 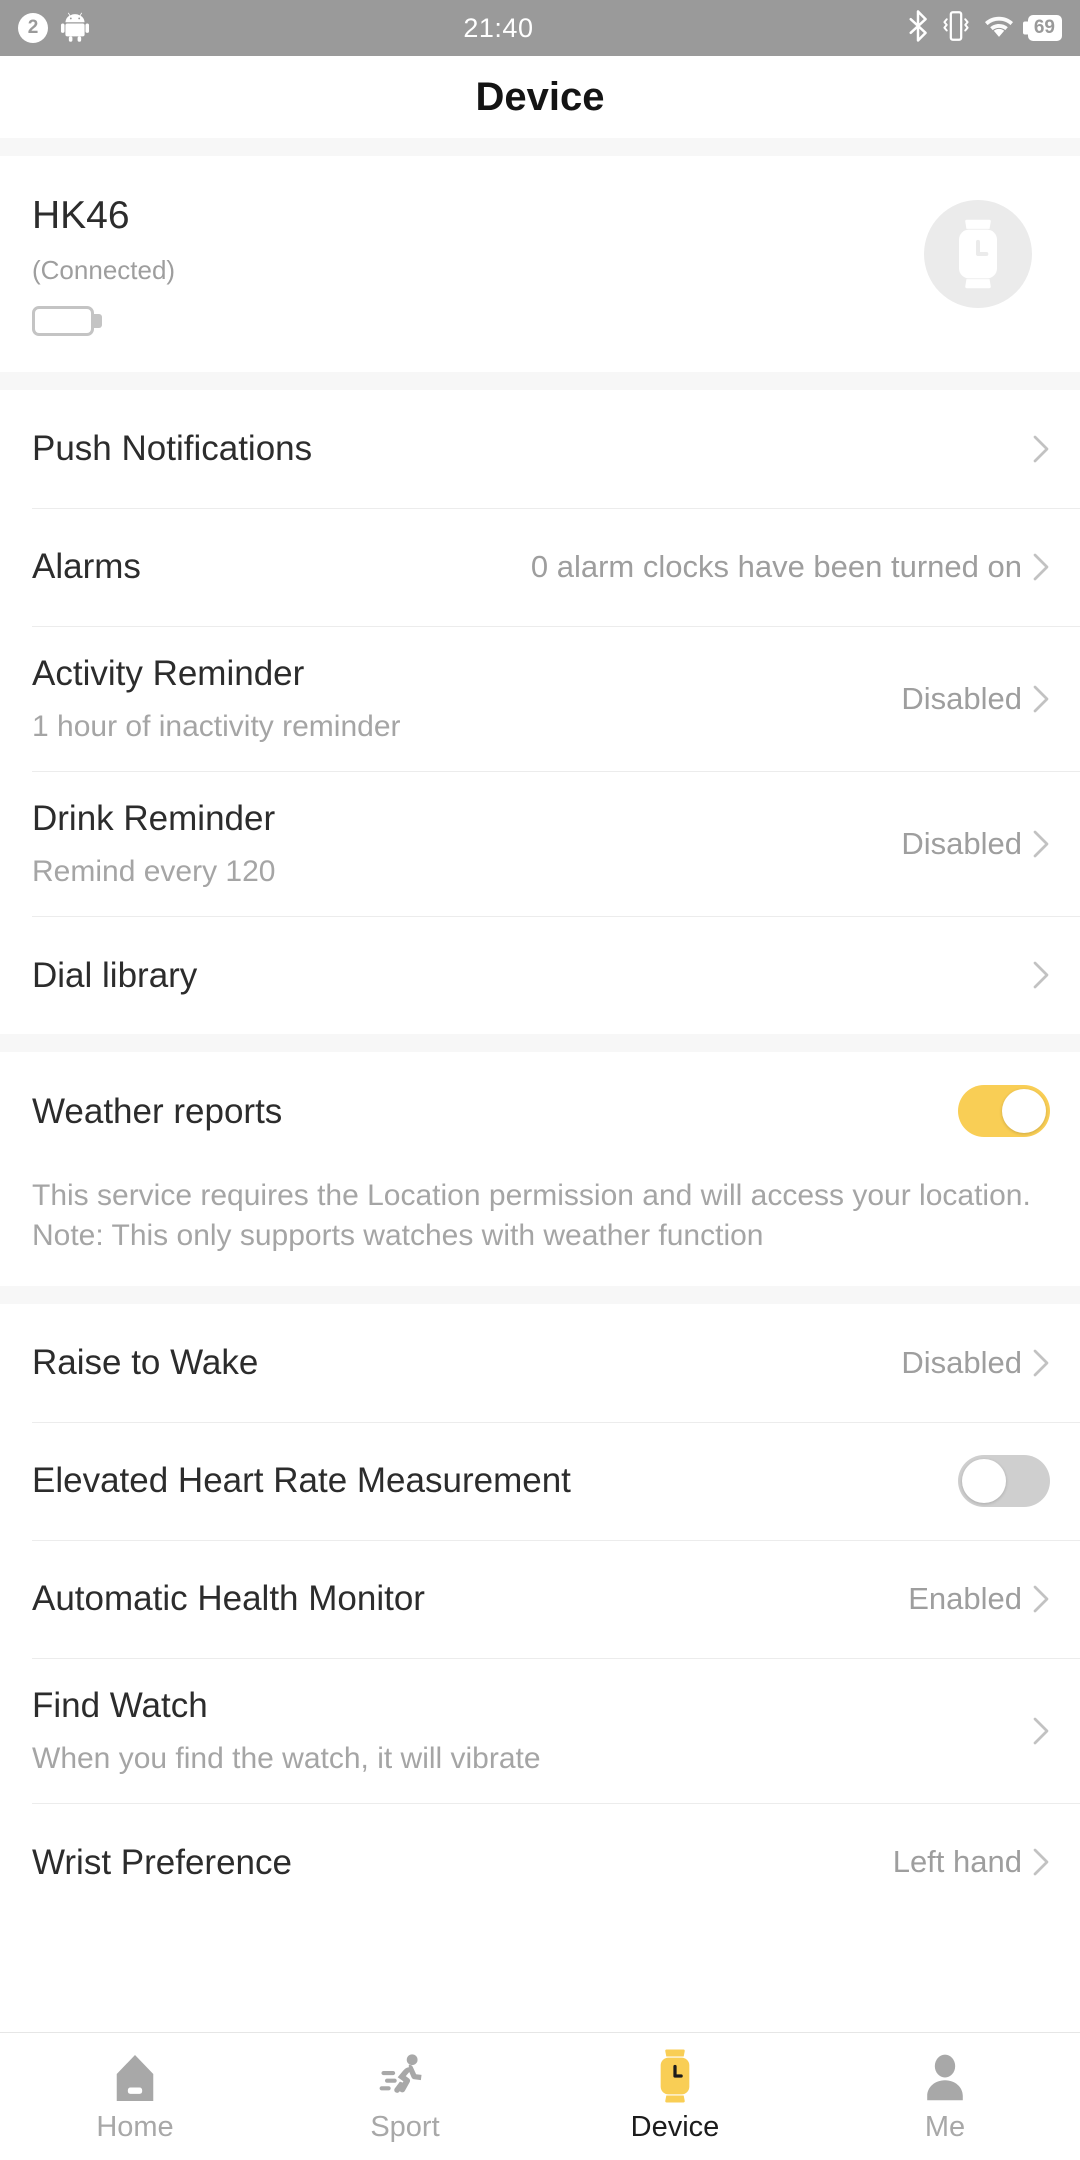 What do you see at coordinates (405, 2077) in the screenshot?
I see `running-icon` at bounding box center [405, 2077].